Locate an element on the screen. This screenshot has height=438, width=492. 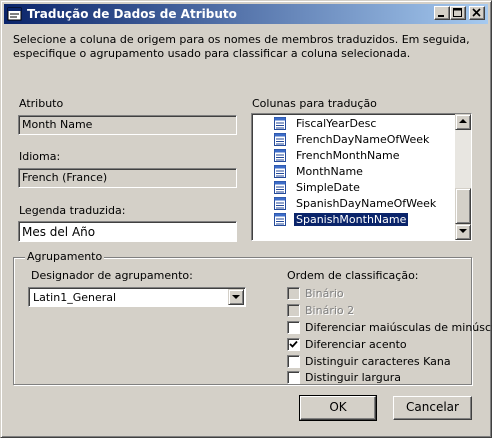
list-item-label: FrenchMonthName is located at coordinates (348, 155).